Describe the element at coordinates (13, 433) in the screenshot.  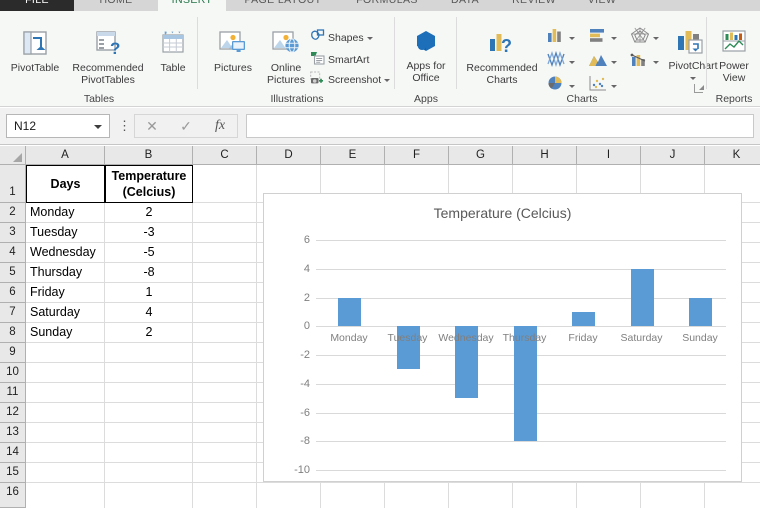
I see `row-header-13: 13` at that location.